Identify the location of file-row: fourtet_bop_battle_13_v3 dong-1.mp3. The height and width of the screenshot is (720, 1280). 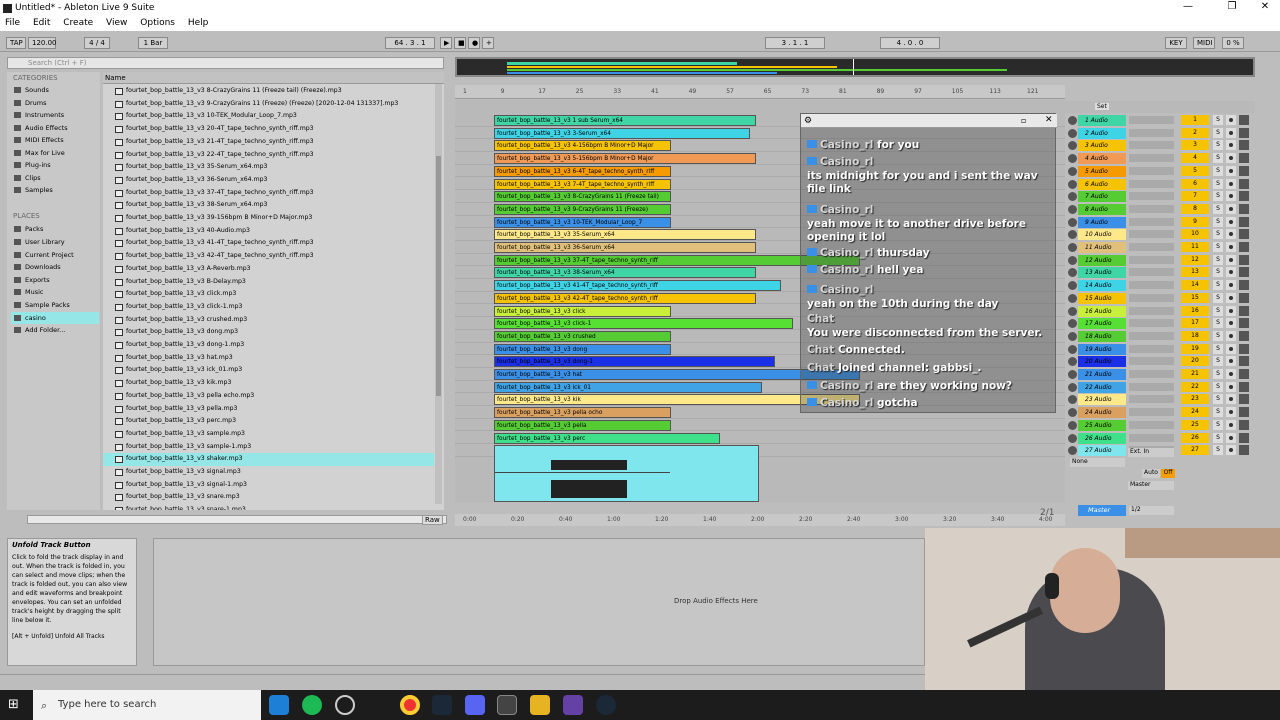
(268, 345).